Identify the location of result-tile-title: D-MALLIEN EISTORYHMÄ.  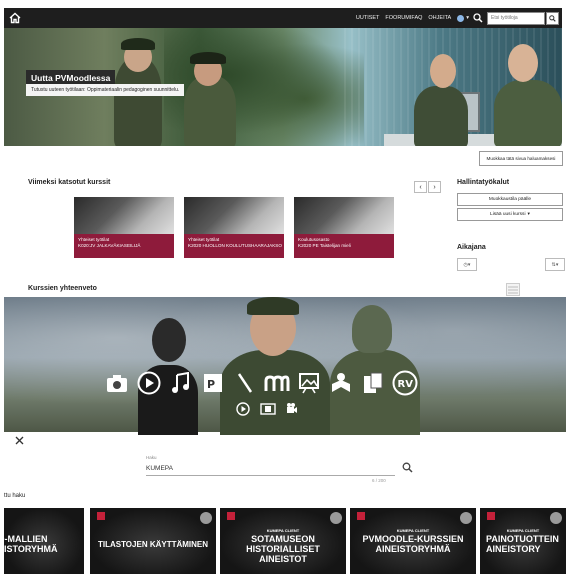
(31, 544).